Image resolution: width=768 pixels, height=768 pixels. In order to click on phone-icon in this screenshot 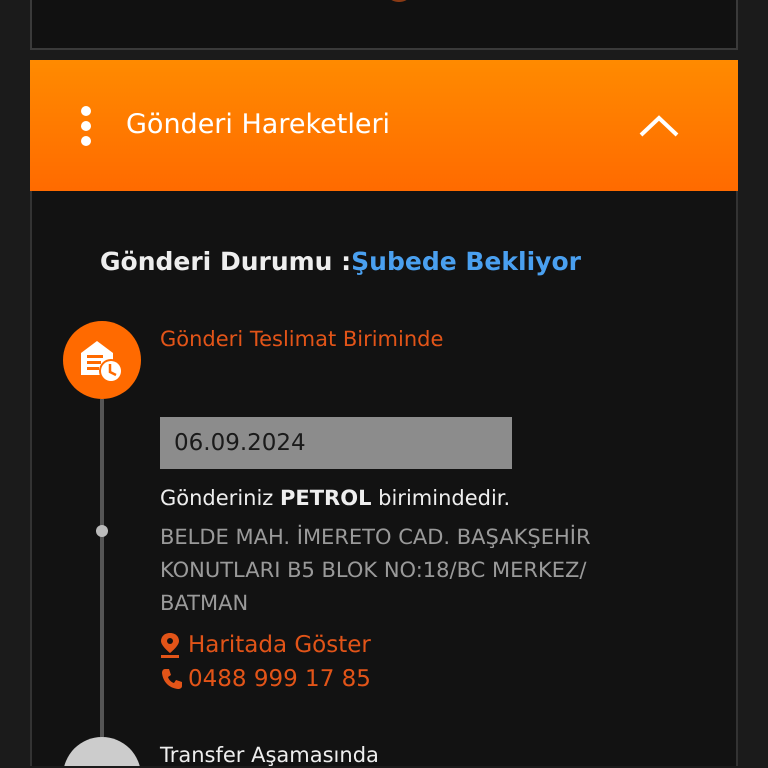, I will do `click(172, 679)`.